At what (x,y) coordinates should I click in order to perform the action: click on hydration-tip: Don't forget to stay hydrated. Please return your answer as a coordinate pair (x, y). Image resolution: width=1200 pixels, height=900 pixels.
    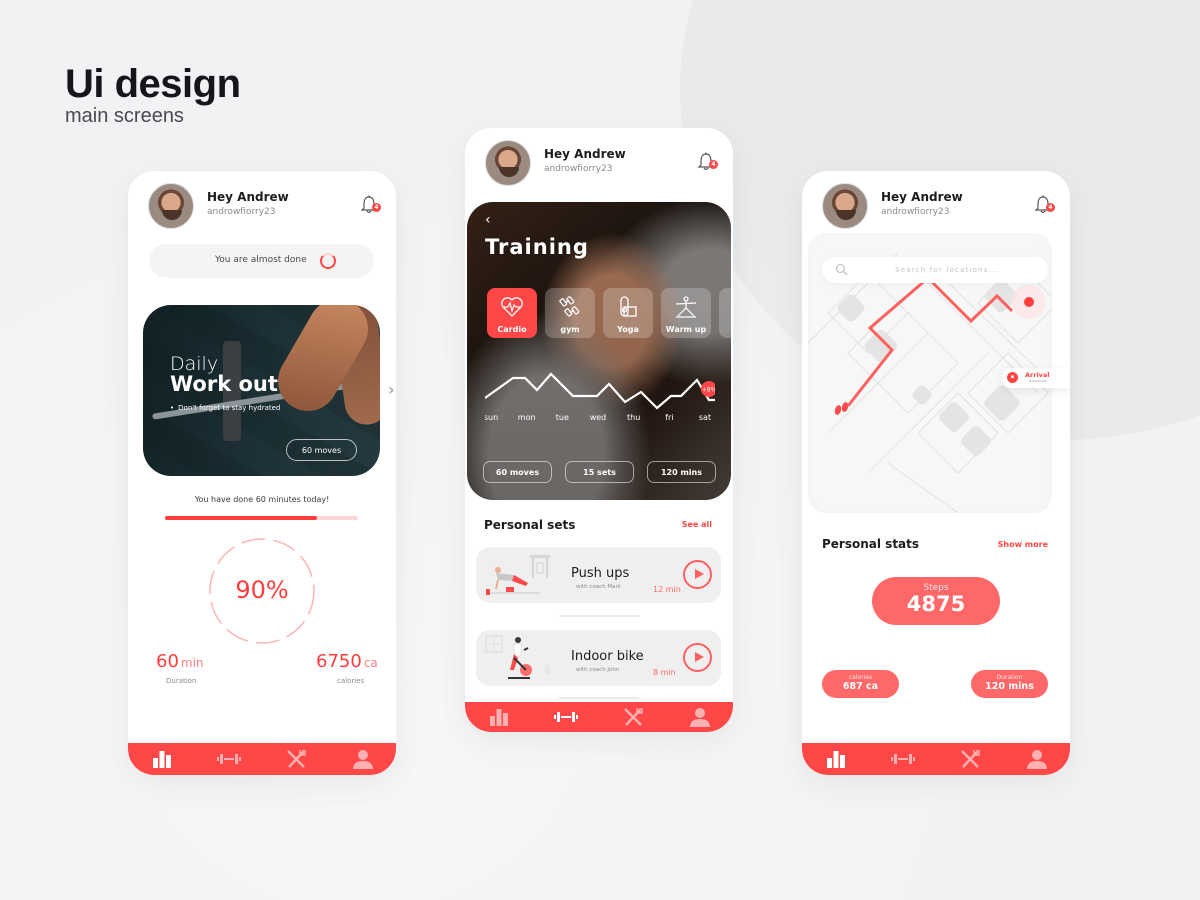
    Looking at the image, I should click on (225, 408).